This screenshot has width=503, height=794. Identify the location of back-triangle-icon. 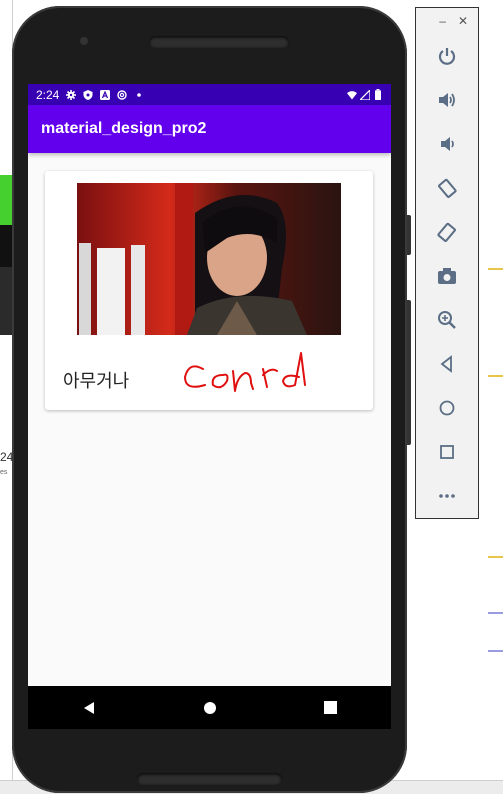
(446, 364).